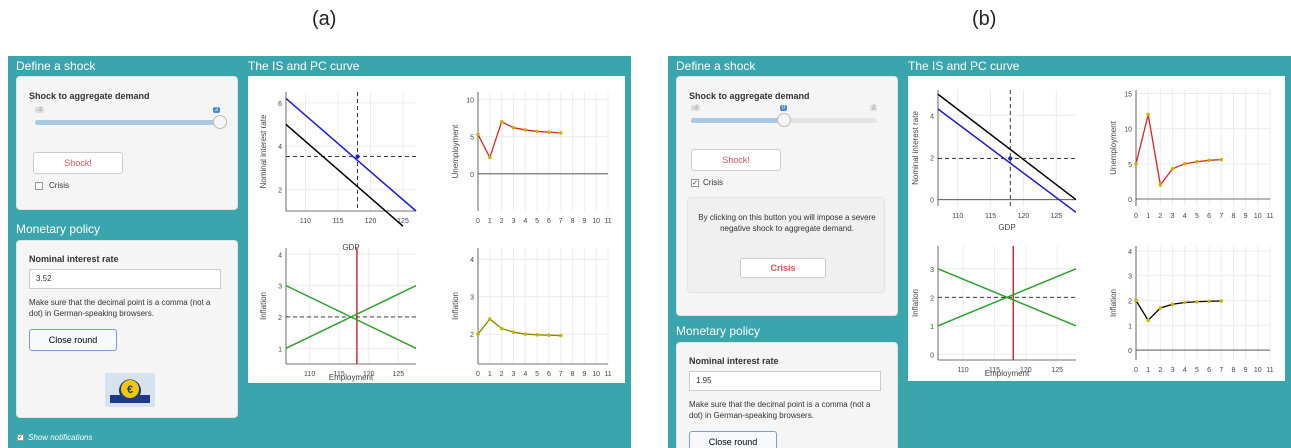 The width and height of the screenshot is (1291, 448). Describe the element at coordinates (39, 186) in the screenshot. I see `crisis-checkbox` at that location.